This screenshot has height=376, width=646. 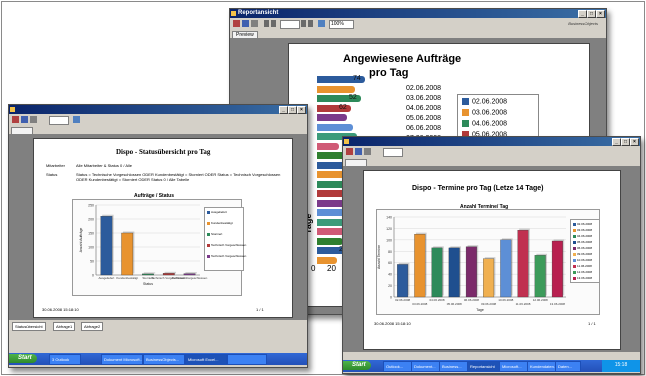 What do you see at coordinates (64, 326) in the screenshot?
I see `sheet-tab-1: Abfrage1` at bounding box center [64, 326].